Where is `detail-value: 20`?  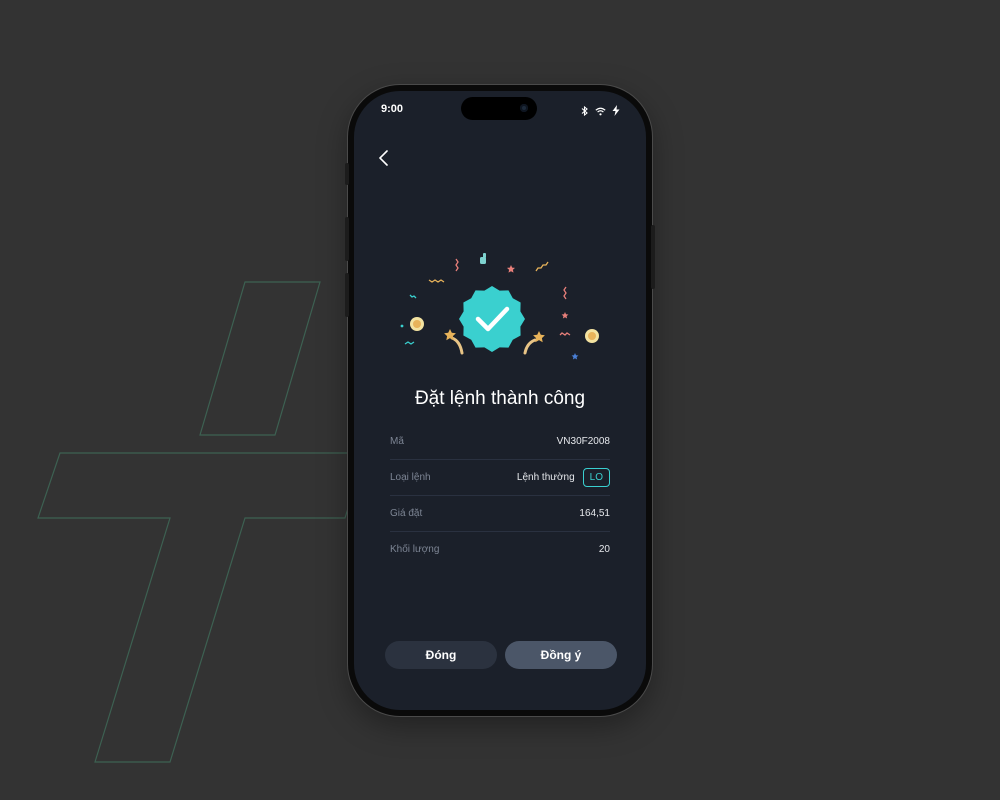
detail-value: 20 is located at coordinates (604, 549).